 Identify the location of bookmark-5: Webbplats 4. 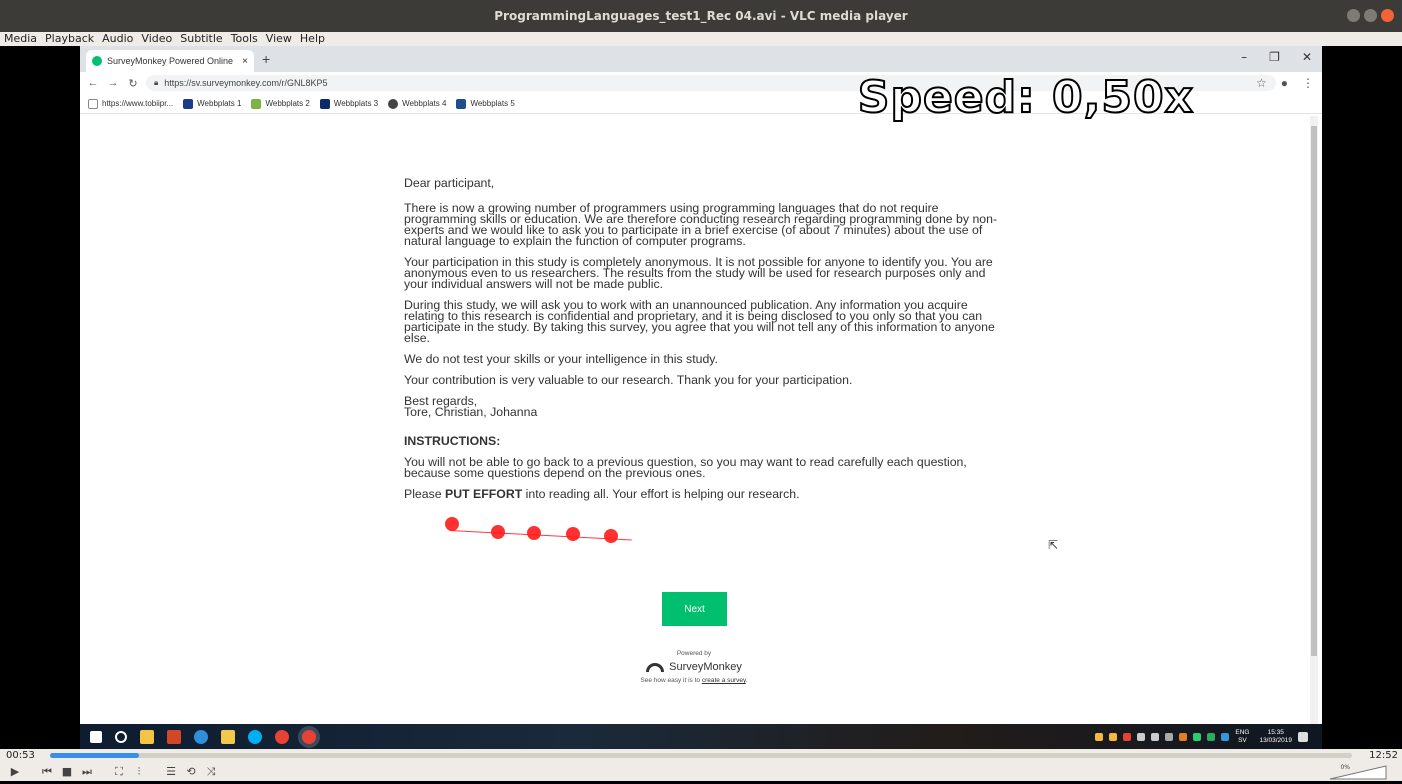
(417, 103).